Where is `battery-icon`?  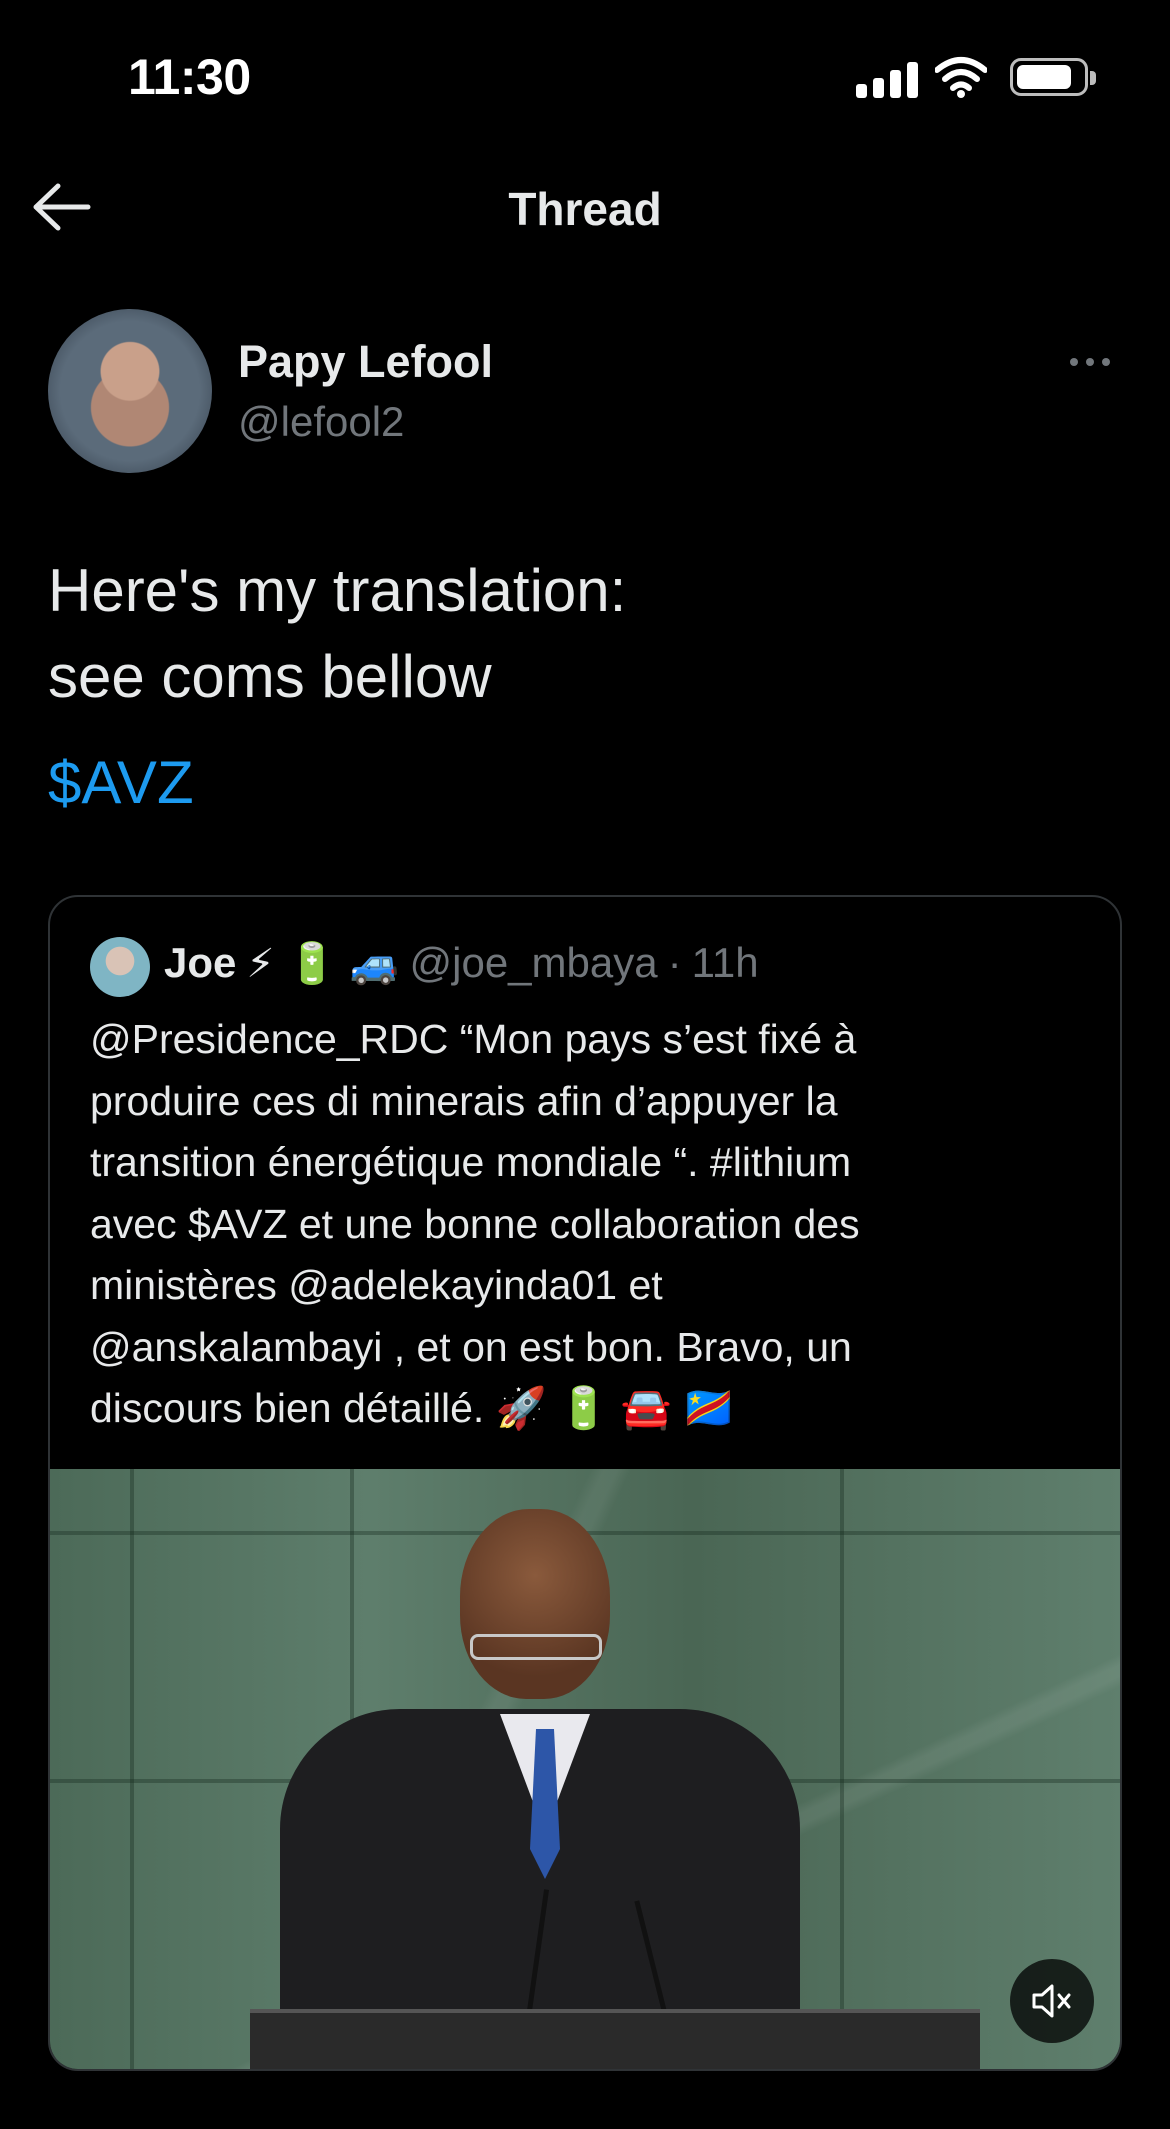 battery-icon is located at coordinates (1053, 77).